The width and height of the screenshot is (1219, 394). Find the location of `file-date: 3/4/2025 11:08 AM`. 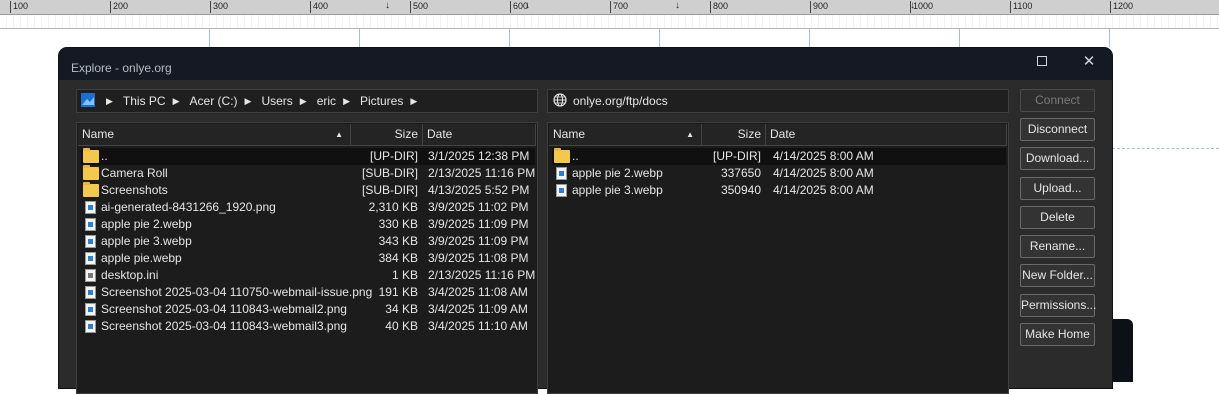

file-date: 3/4/2025 11:08 AM is located at coordinates (478, 292).